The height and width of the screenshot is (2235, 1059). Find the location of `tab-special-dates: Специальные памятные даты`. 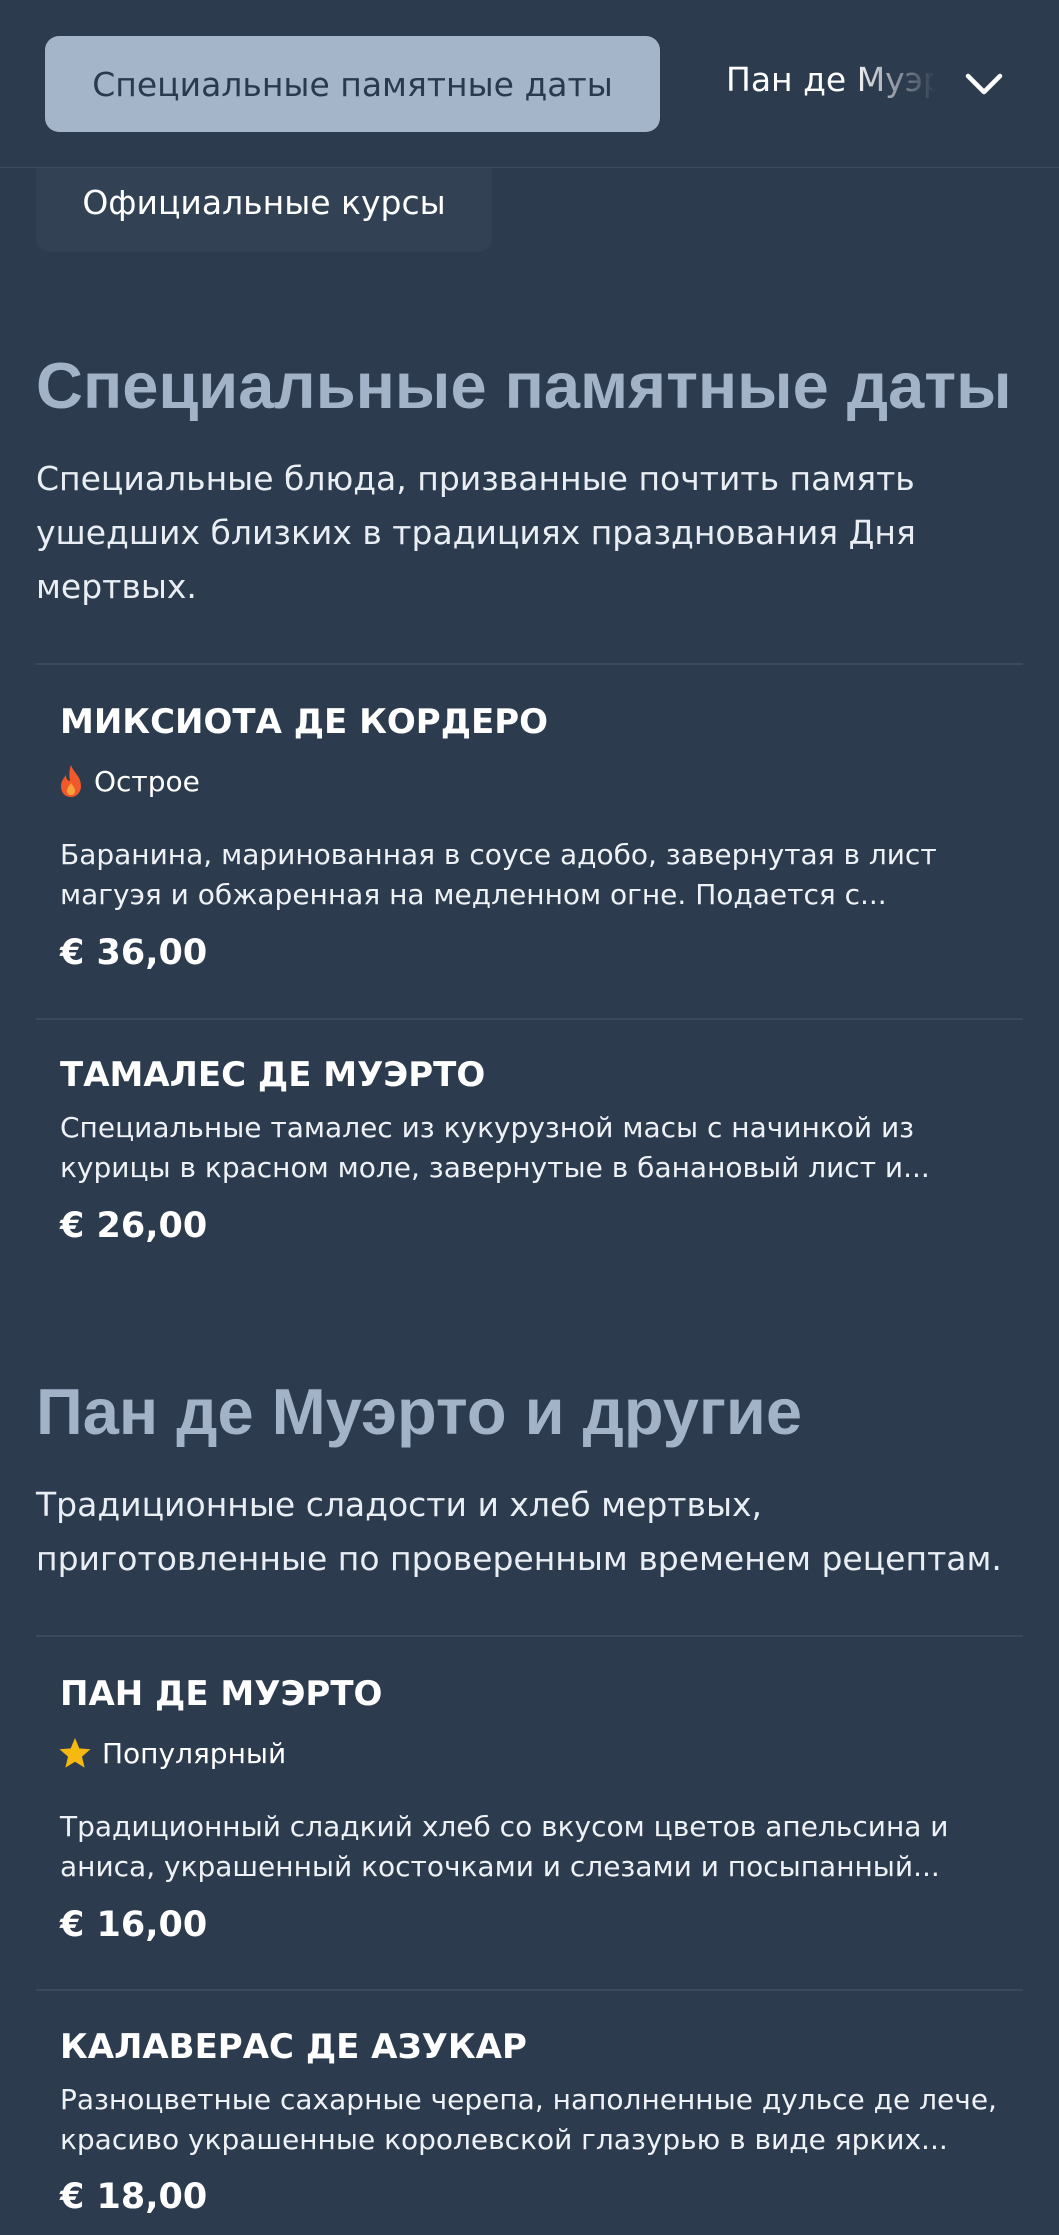

tab-special-dates: Специальные памятные даты is located at coordinates (352, 84).